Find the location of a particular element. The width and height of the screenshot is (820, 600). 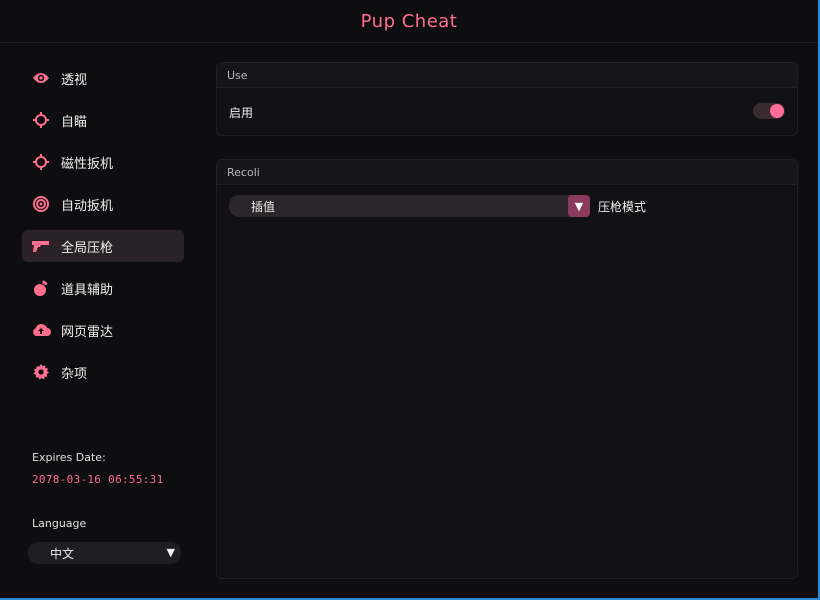

language-select: 中文 ▼ is located at coordinates (104, 553).